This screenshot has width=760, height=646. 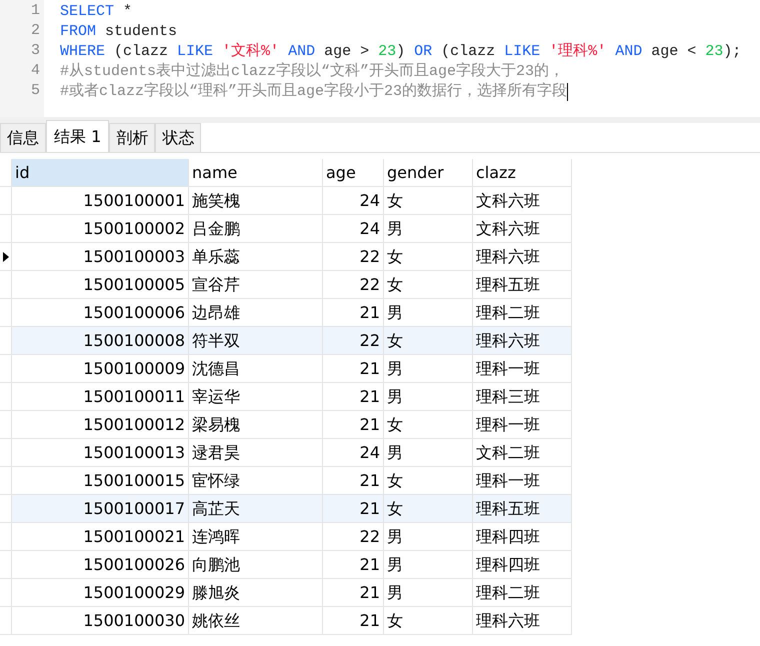 What do you see at coordinates (401, 52) in the screenshot?
I see `code-line: WHERE (clazz LIKE '文科%' AND age > 23) OR (clazz LIKE '理科%' AND age < 23);` at bounding box center [401, 52].